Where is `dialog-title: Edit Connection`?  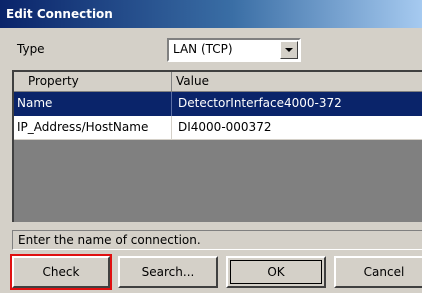
dialog-title: Edit Connection is located at coordinates (211, 14).